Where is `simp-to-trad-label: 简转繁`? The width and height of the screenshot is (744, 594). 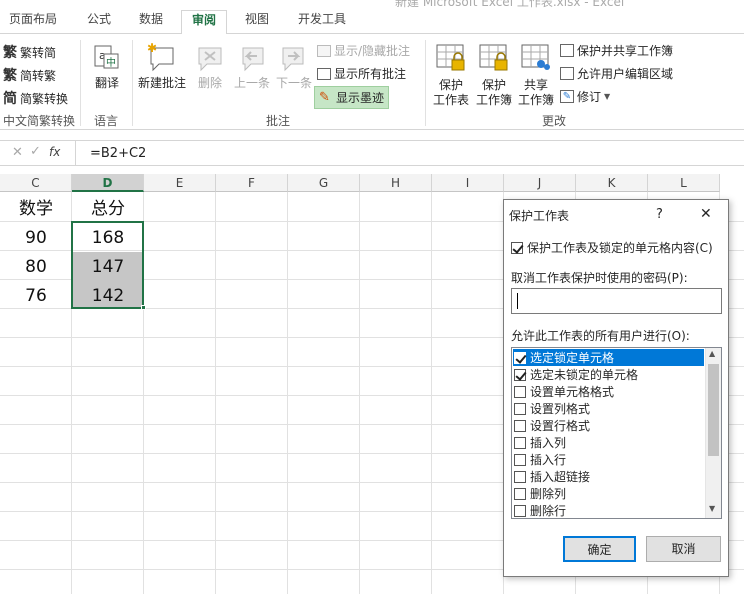
simp-to-trad-label: 简转繁 is located at coordinates (38, 75).